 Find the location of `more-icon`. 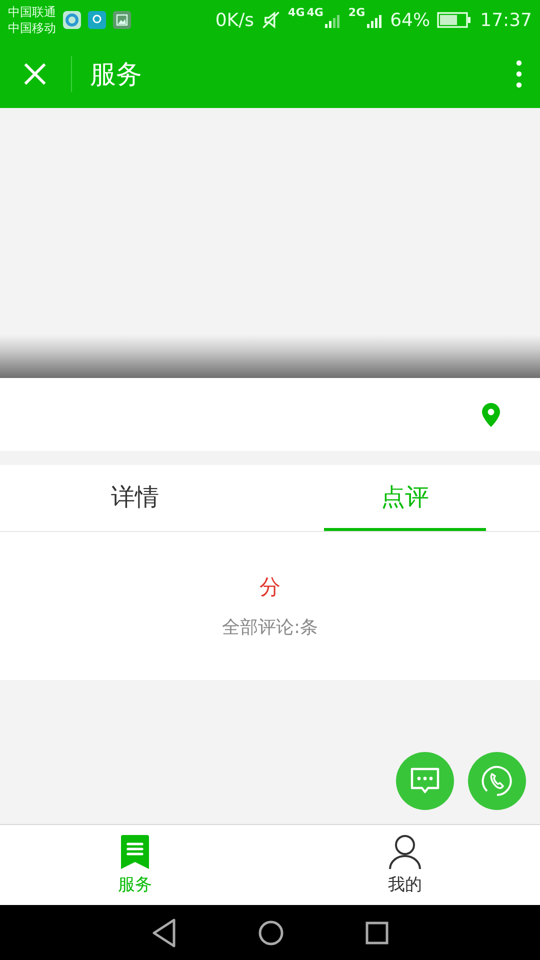

more-icon is located at coordinates (519, 74).